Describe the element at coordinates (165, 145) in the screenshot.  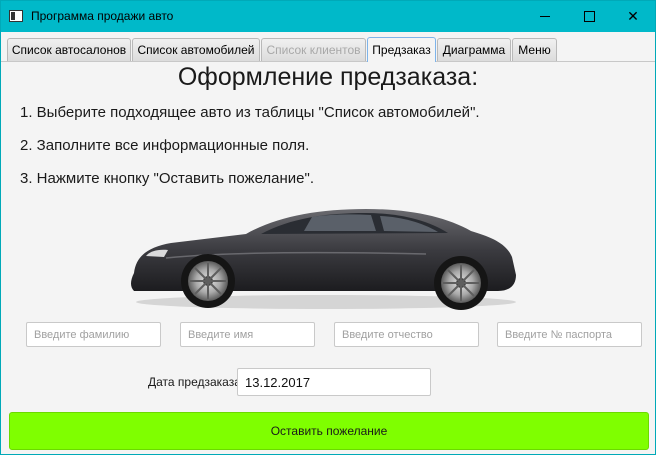
I see `instruction-step-2: 2. Заполните все информационные поля.` at that location.